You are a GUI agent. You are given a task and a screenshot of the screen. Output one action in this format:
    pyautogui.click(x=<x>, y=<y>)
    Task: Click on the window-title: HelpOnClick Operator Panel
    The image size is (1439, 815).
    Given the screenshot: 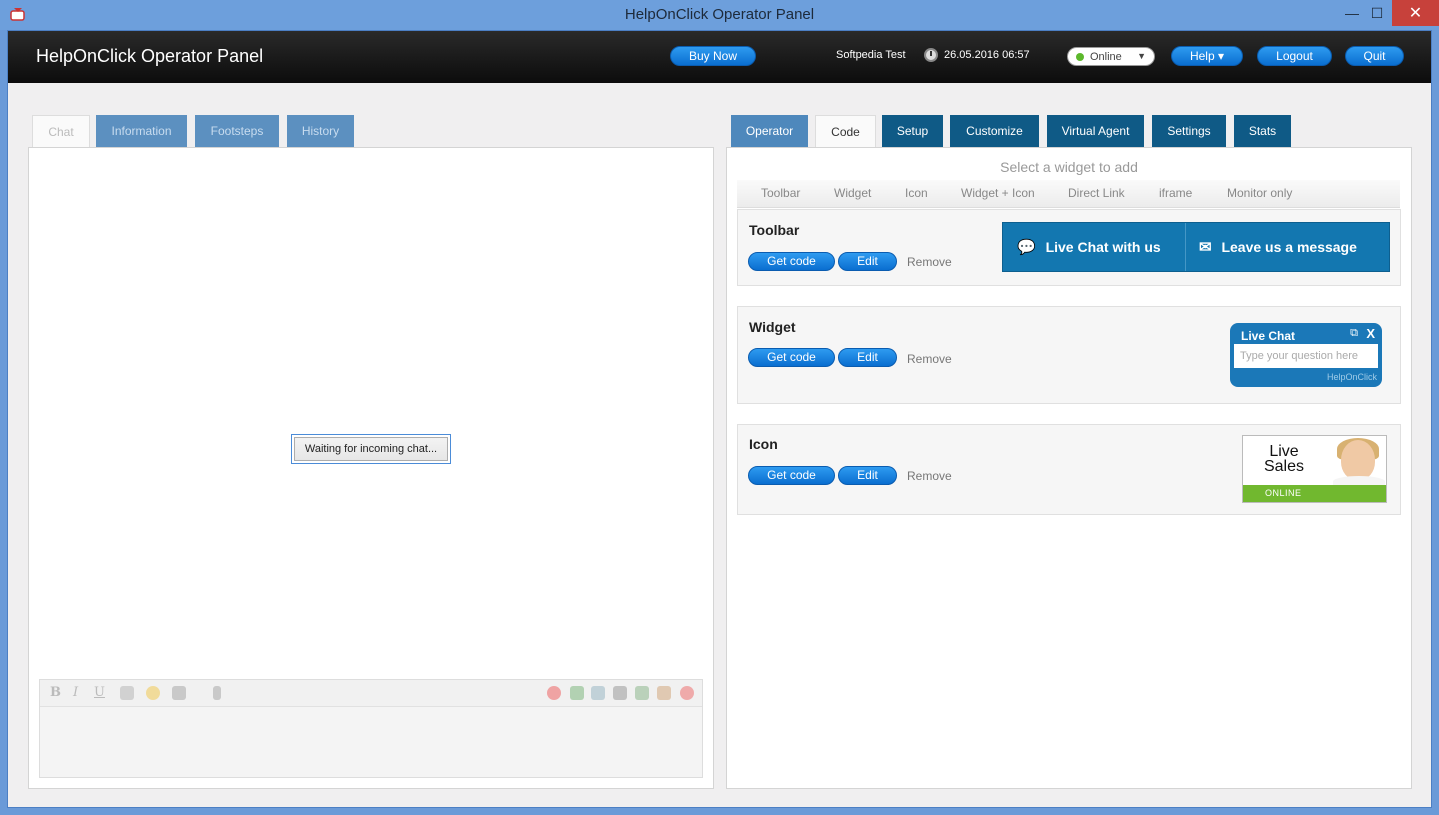 What is the action you would take?
    pyautogui.click(x=719, y=14)
    